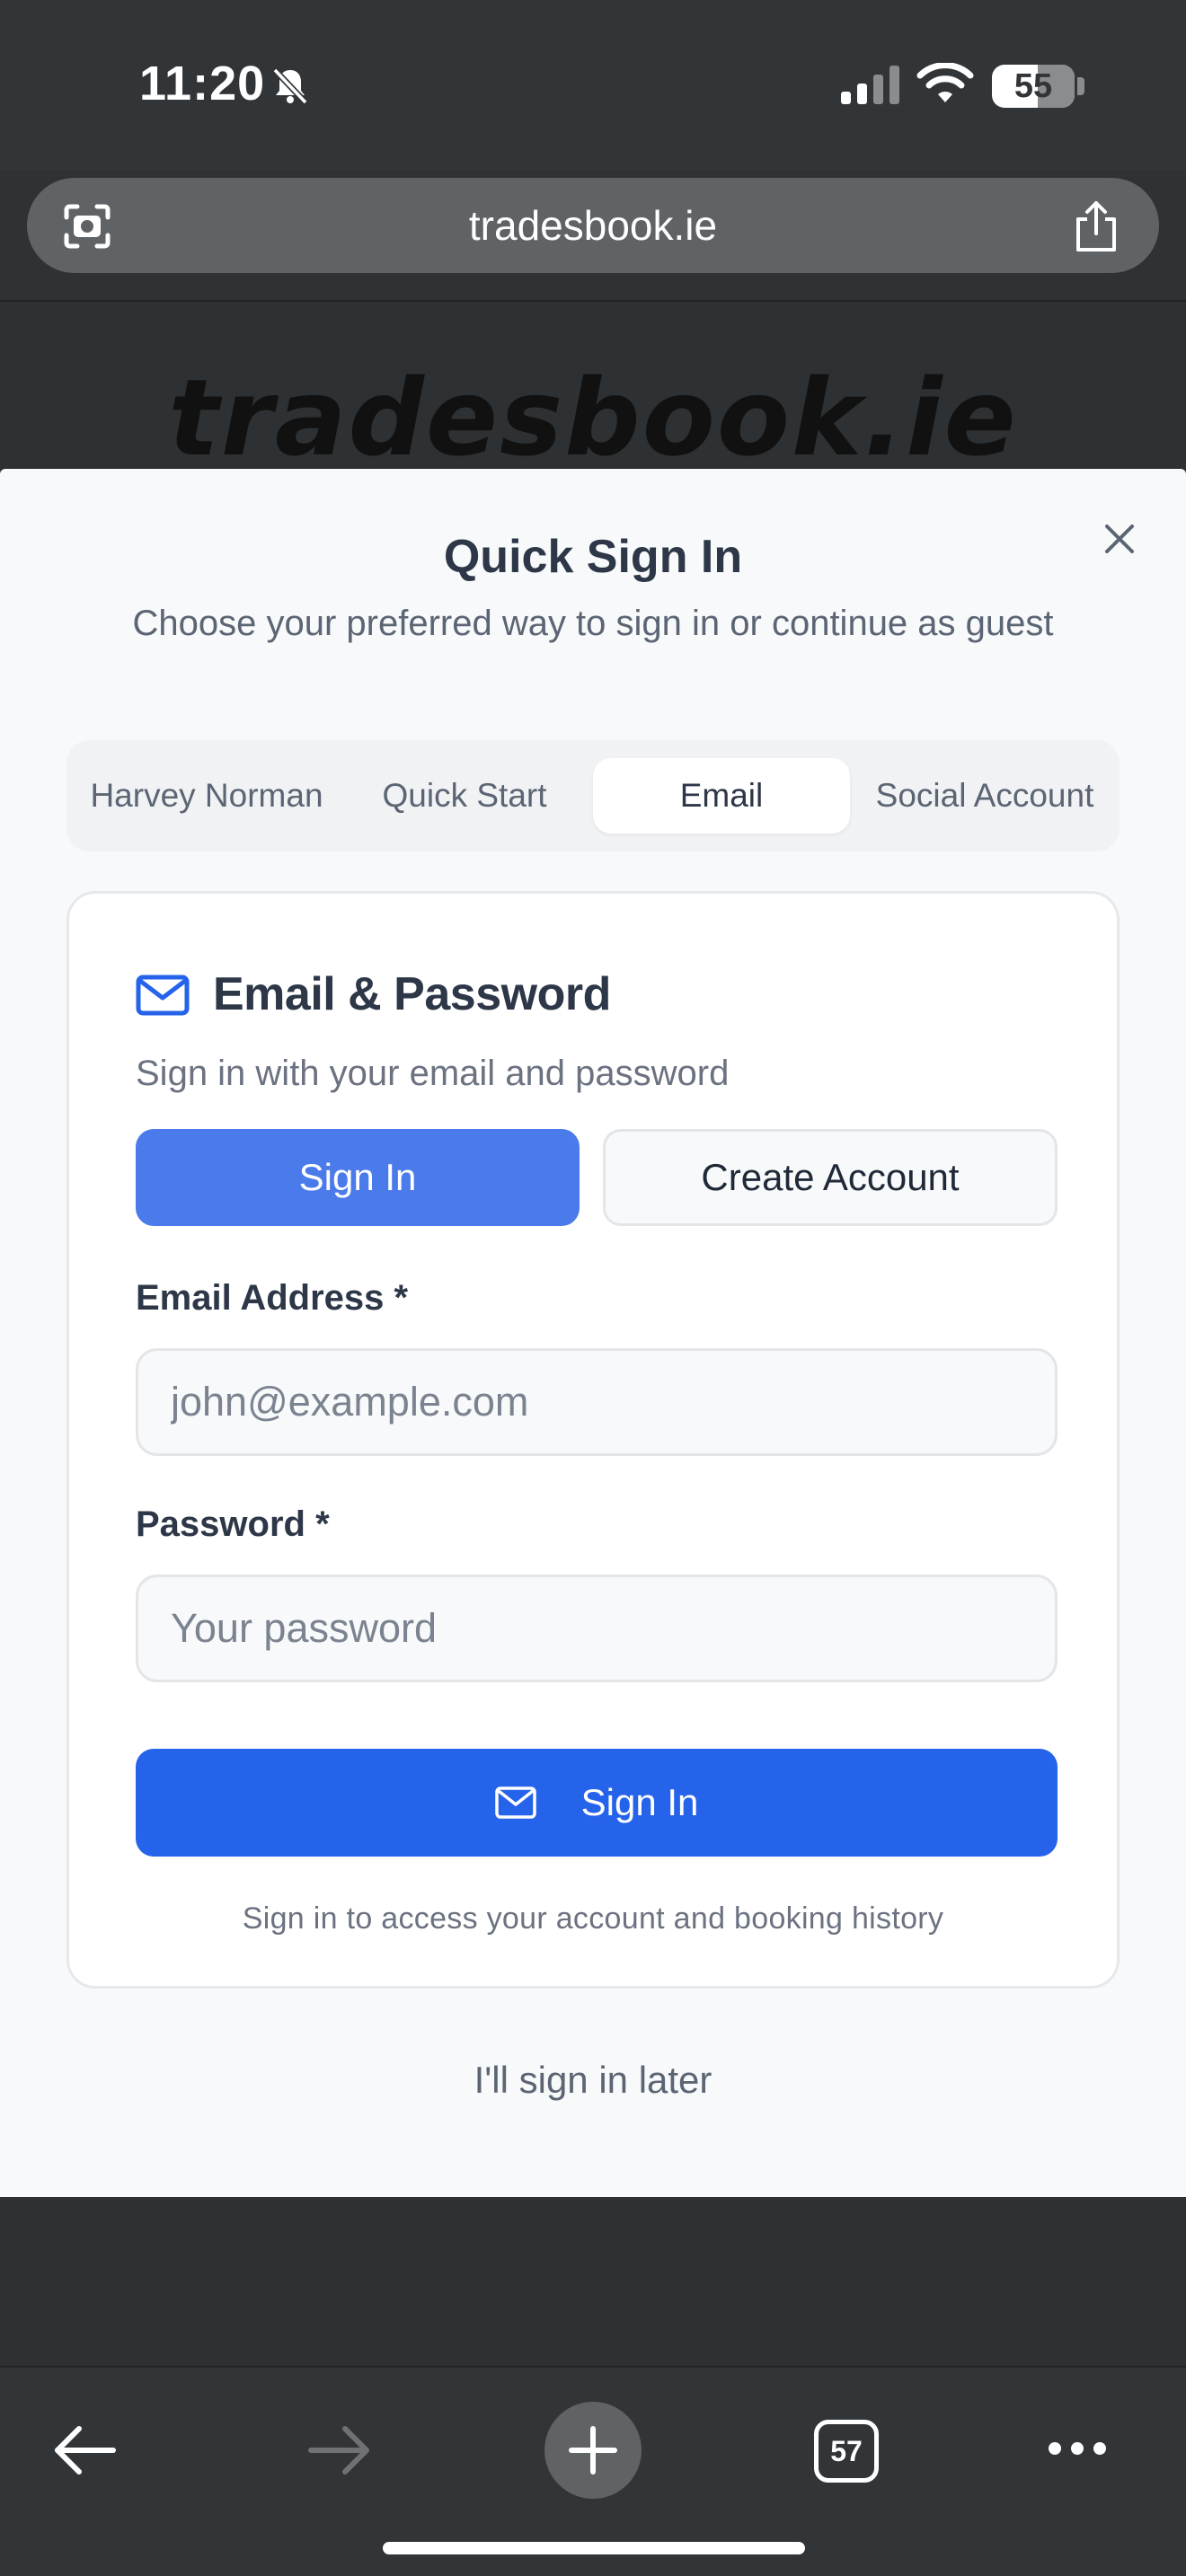 This screenshot has width=1186, height=2576. What do you see at coordinates (464, 796) in the screenshot?
I see `tab-quick-start: Quick Start` at bounding box center [464, 796].